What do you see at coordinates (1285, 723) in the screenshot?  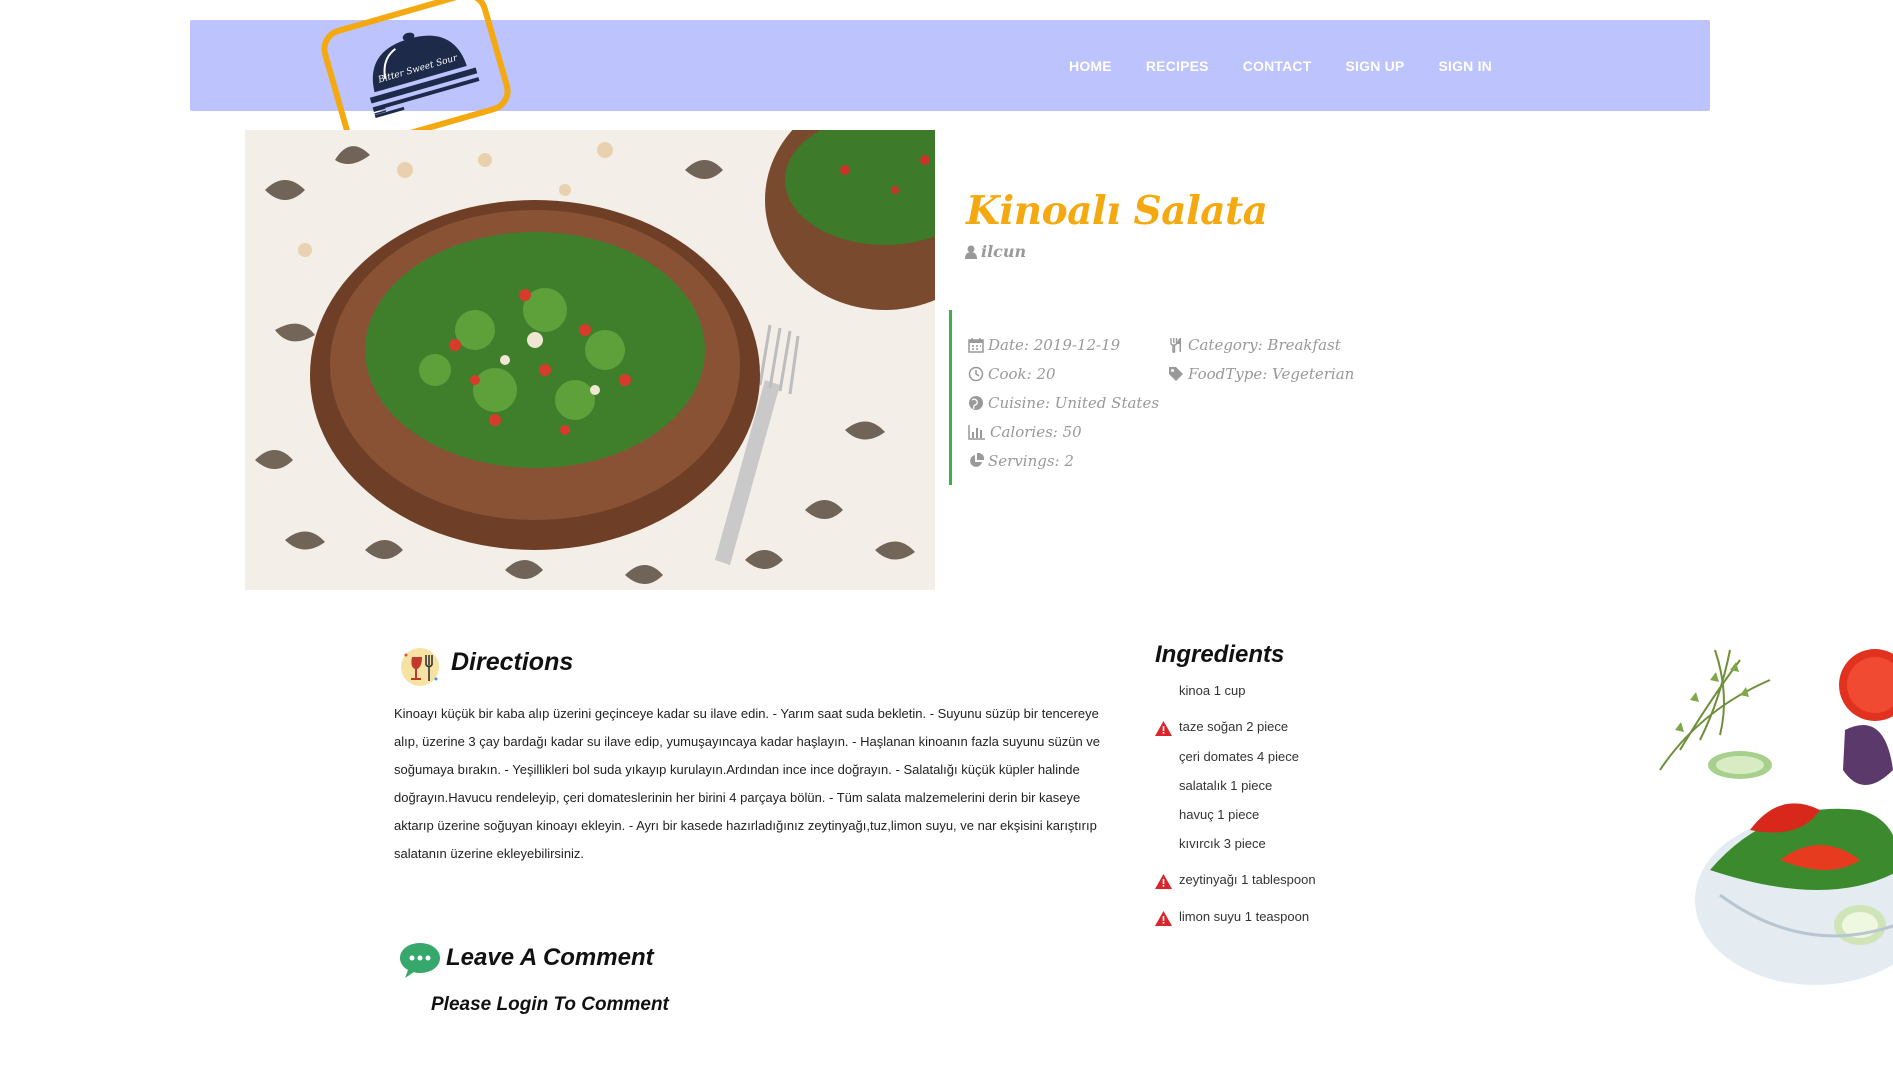 I see `ingredient-item: taze soğan 2 piece` at bounding box center [1285, 723].